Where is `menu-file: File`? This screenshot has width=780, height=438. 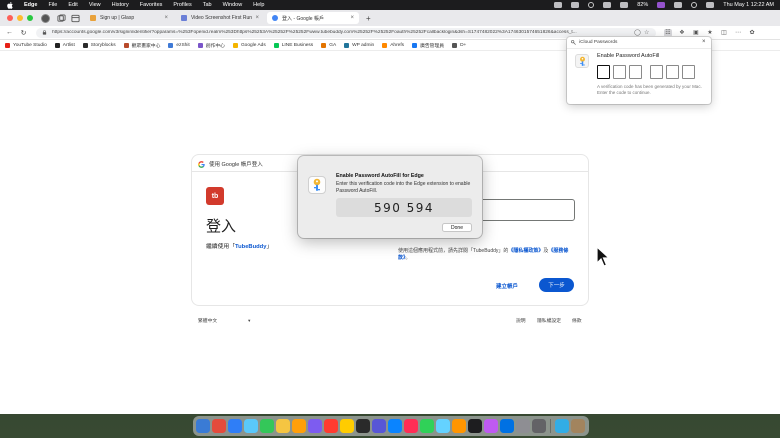
menu-file: File is located at coordinates (52, 5).